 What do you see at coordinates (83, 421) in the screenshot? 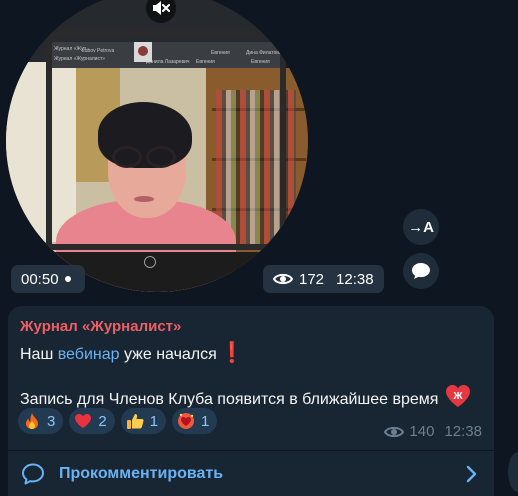
I see `red-heart-icon` at bounding box center [83, 421].